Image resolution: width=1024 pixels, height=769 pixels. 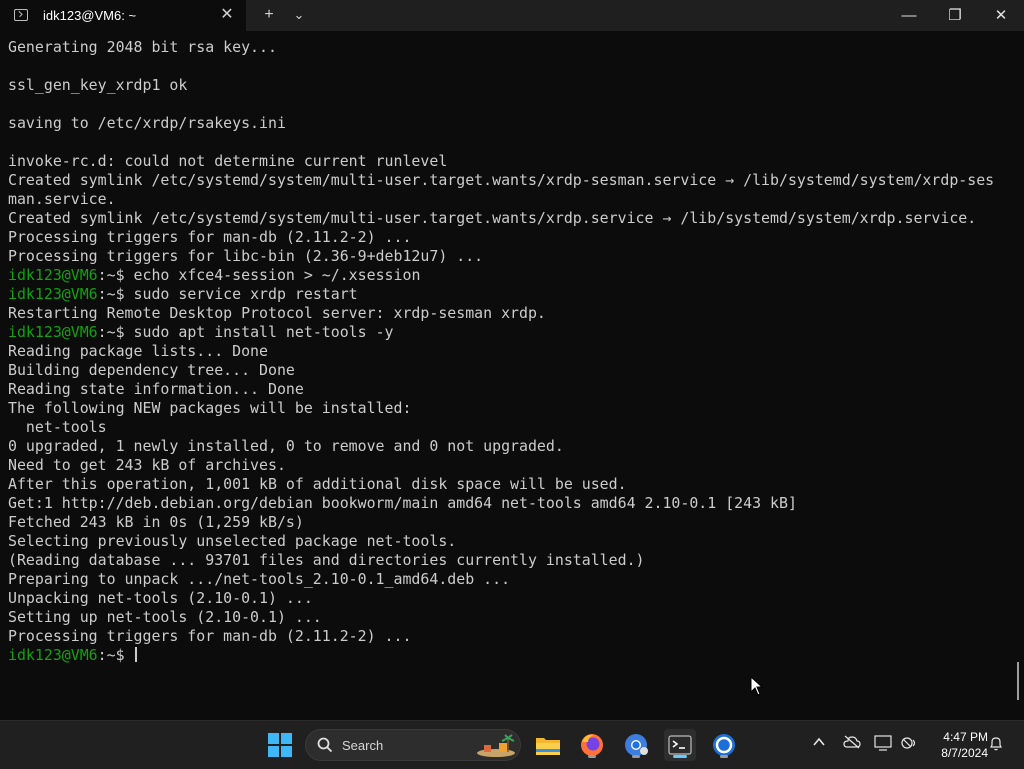 I want to click on cloud-offline-icon, so click(x=852, y=742).